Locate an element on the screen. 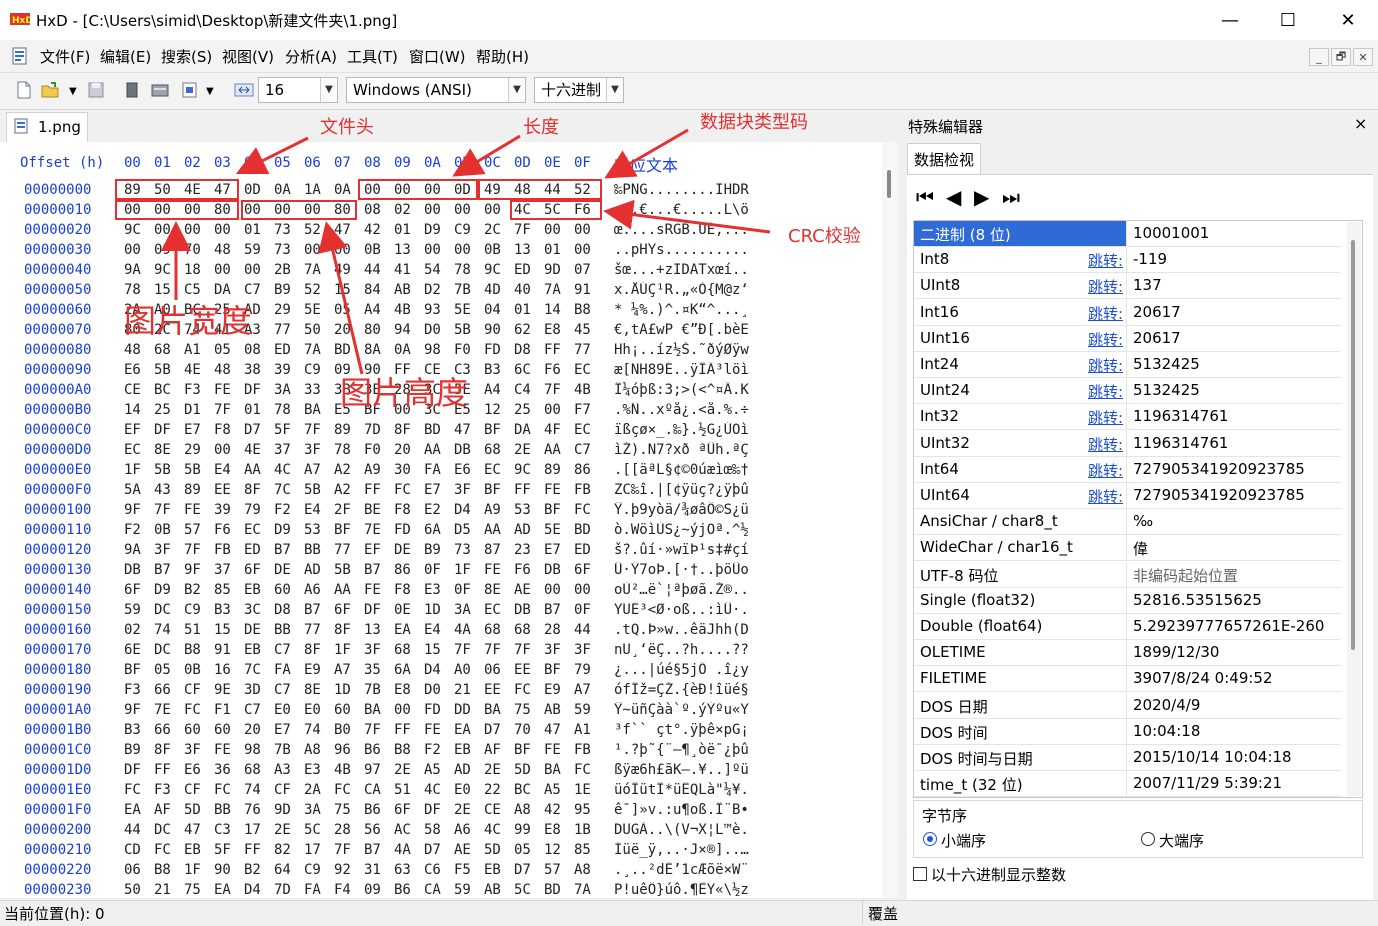 The width and height of the screenshot is (1378, 926). next-icon: ▶ is located at coordinates (981, 197).